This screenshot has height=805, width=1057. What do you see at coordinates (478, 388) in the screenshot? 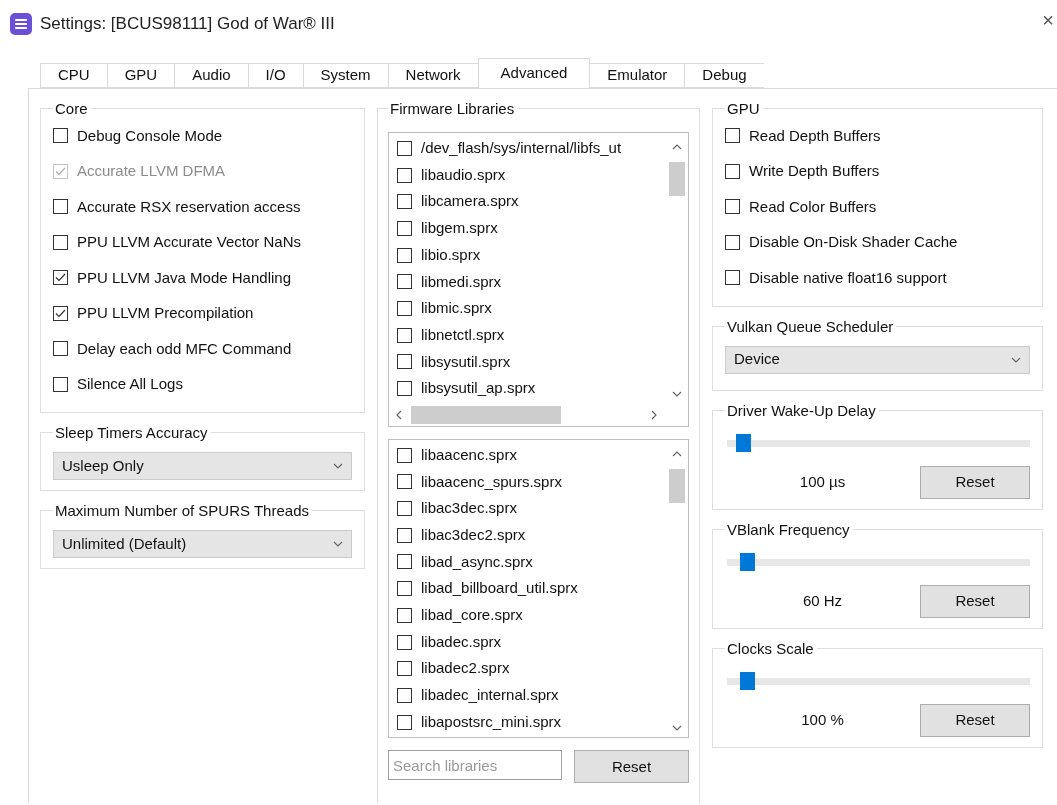
I see `list-item-label: libsysutil_ap.sprx` at bounding box center [478, 388].